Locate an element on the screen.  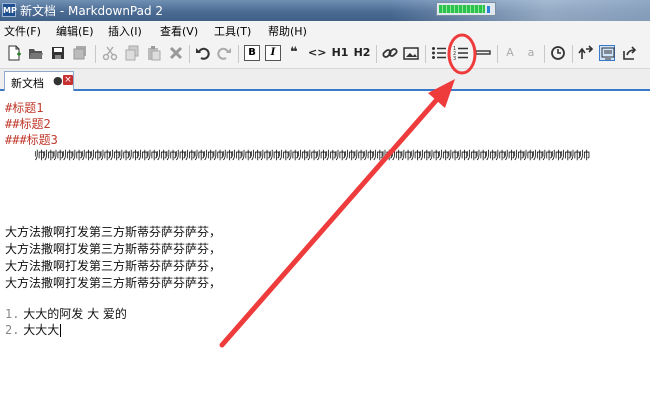
menu-file: 文件(F) is located at coordinates (22, 31).